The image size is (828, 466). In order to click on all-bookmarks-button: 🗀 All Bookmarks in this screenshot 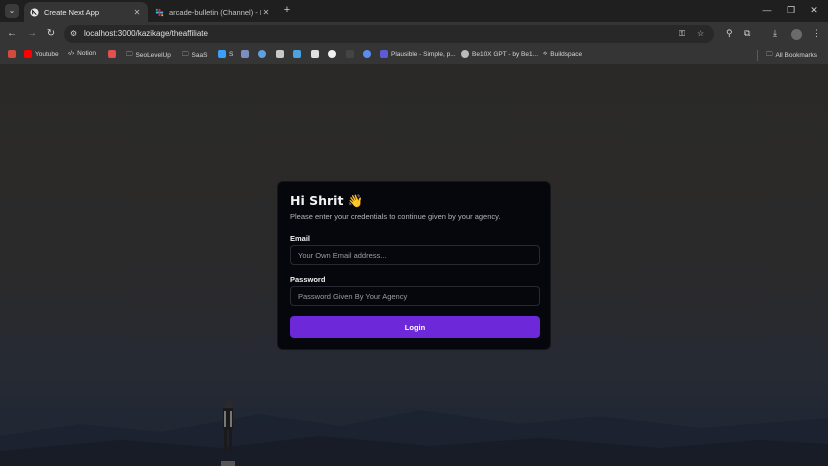, I will do `click(791, 55)`.